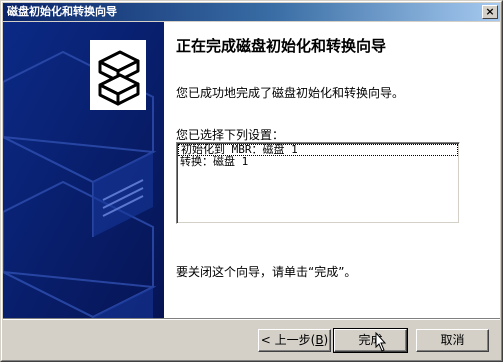 This screenshot has width=503, height=362. Describe the element at coordinates (251, 319) in the screenshot. I see `button-divider` at that location.